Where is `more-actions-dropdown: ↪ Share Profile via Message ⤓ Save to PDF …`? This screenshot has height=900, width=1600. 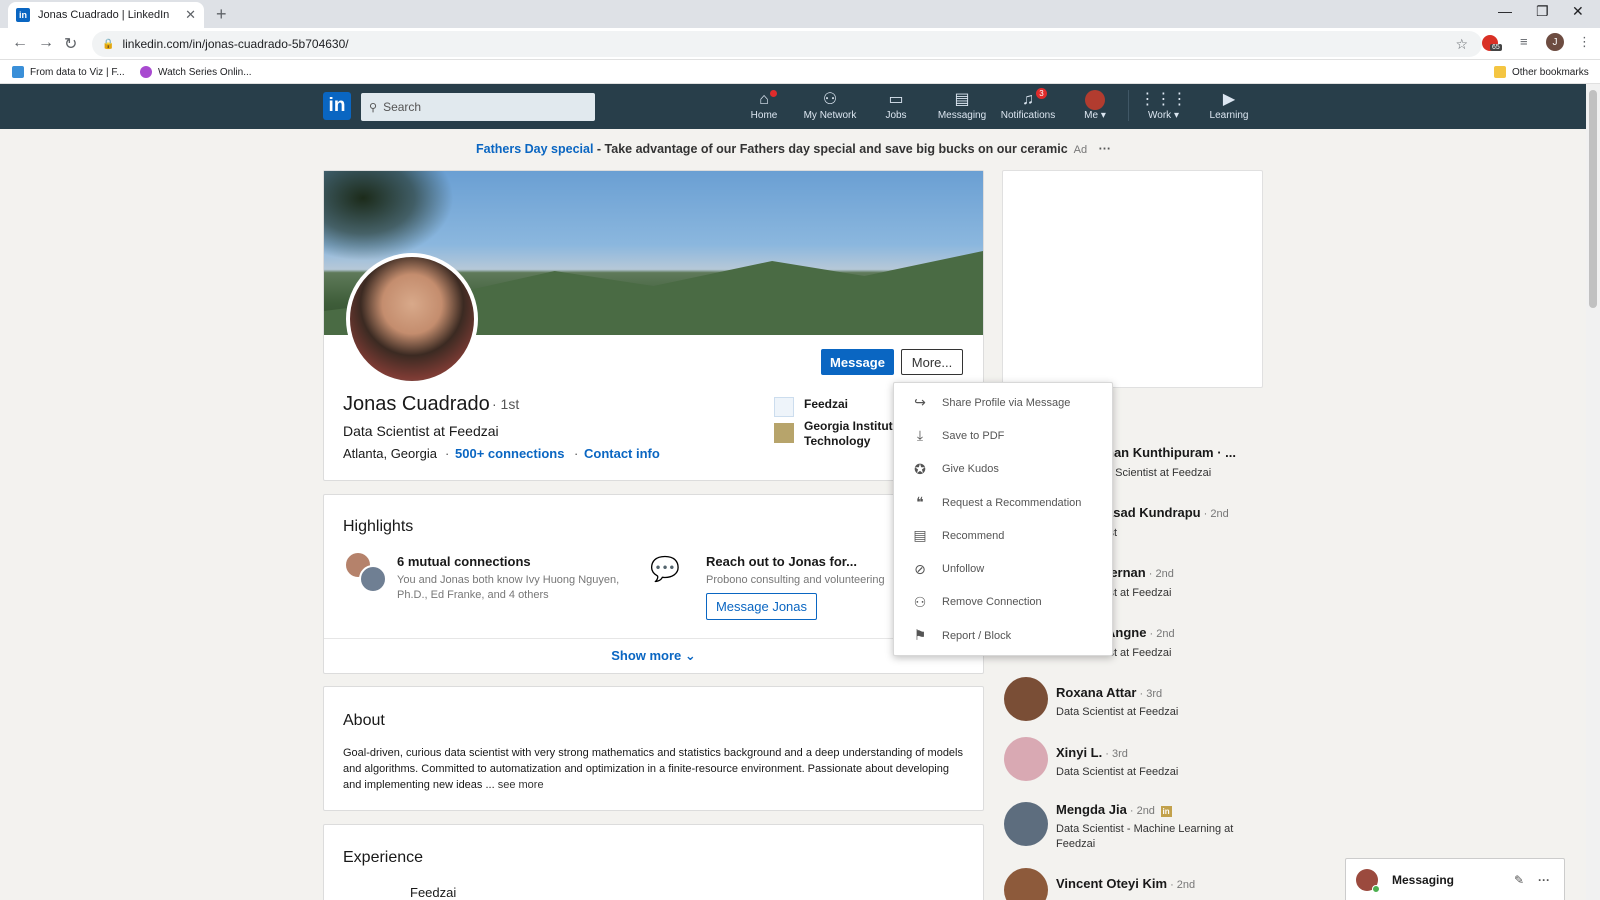
more-actions-dropdown: ↪ Share Profile via Message ⤓ Save to PDF … is located at coordinates (1003, 519).